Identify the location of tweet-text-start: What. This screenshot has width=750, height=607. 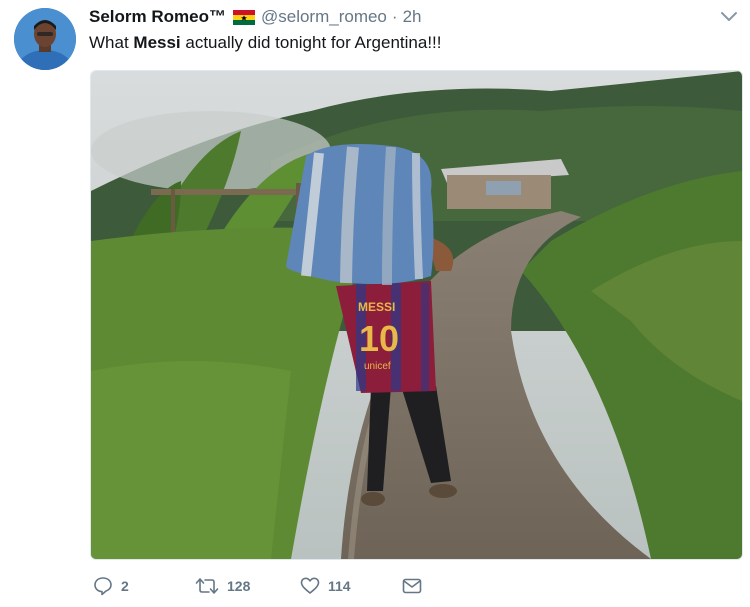
(111, 42).